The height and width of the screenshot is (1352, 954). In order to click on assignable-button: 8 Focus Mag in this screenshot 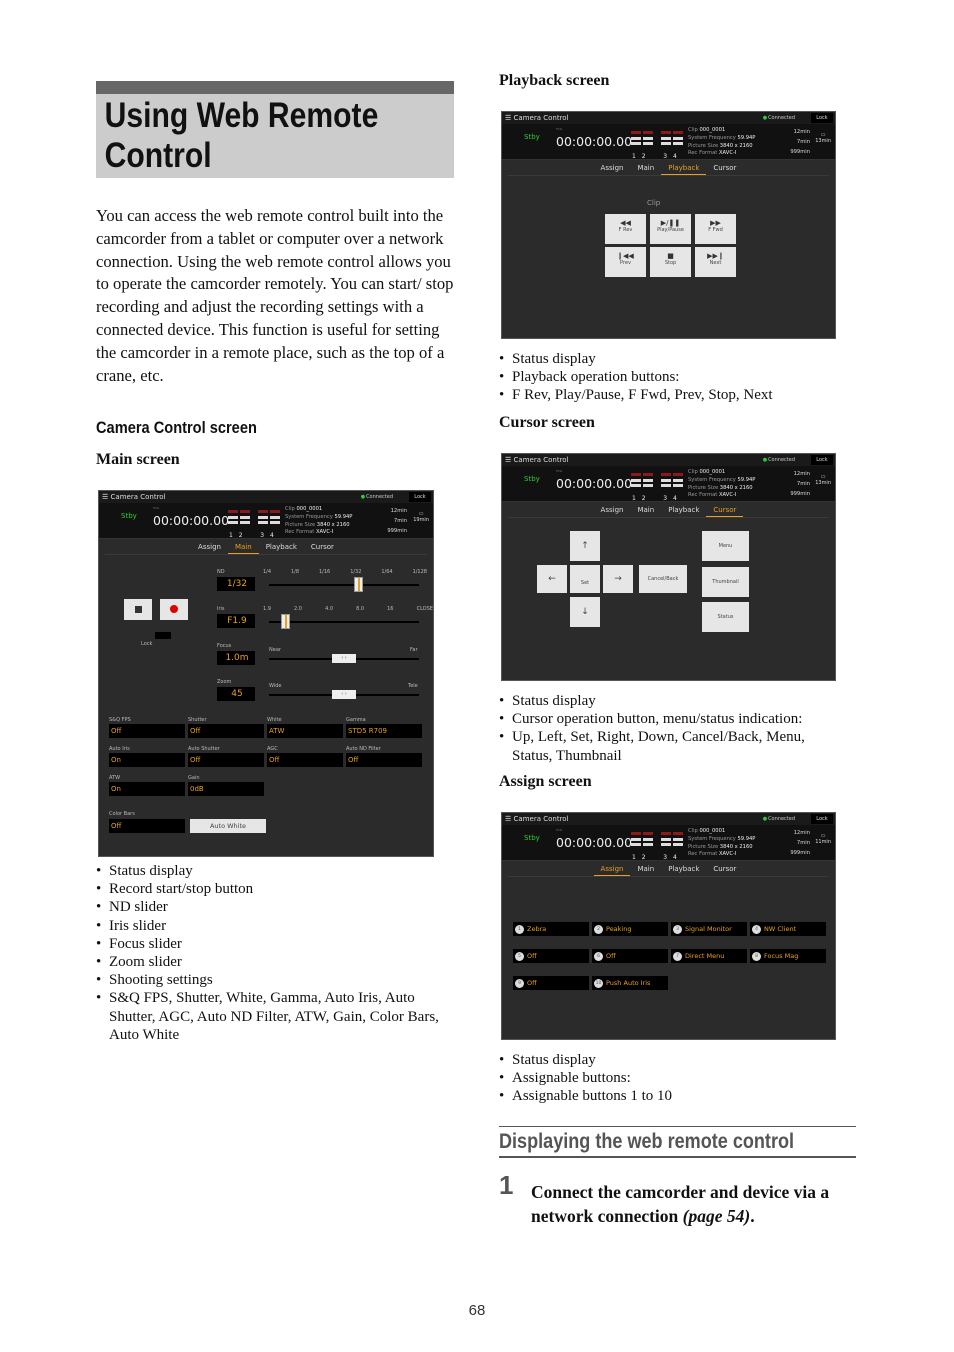, I will do `click(788, 956)`.